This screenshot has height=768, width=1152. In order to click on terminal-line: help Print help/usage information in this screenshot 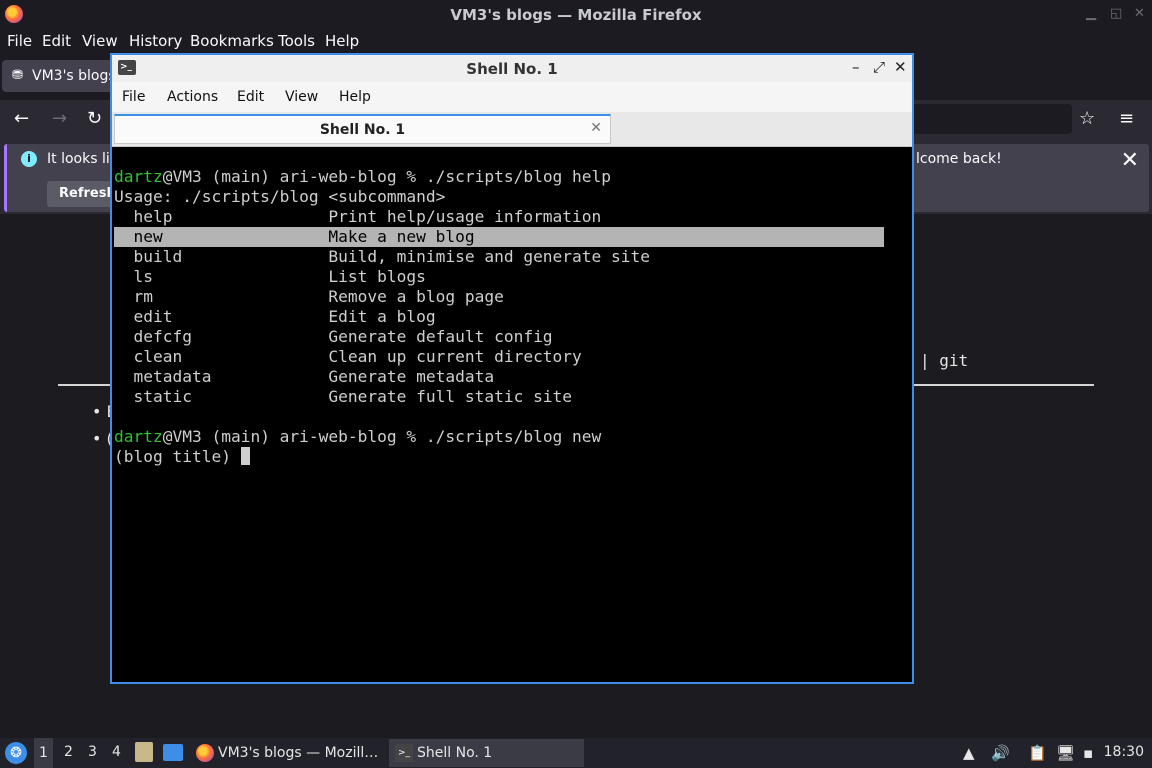, I will do `click(358, 216)`.